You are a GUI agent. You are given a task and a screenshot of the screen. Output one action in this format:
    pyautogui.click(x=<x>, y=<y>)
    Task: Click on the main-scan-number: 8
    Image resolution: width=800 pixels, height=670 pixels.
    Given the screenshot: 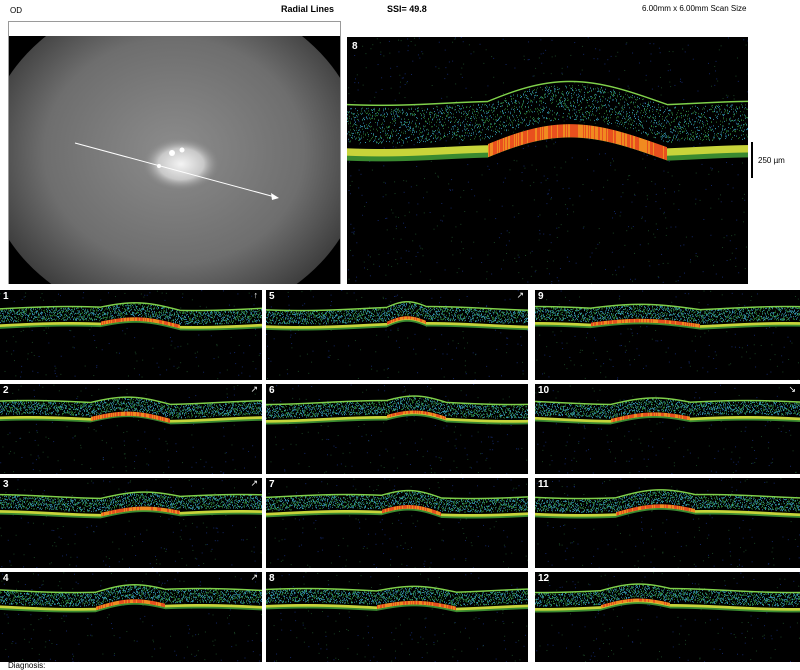 What is the action you would take?
    pyautogui.click(x=355, y=46)
    